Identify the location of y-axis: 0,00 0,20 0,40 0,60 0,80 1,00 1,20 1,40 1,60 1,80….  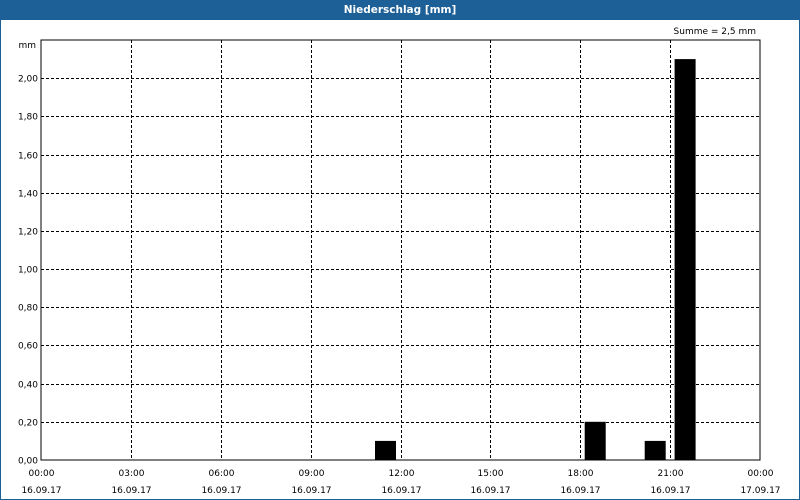
(28, 271).